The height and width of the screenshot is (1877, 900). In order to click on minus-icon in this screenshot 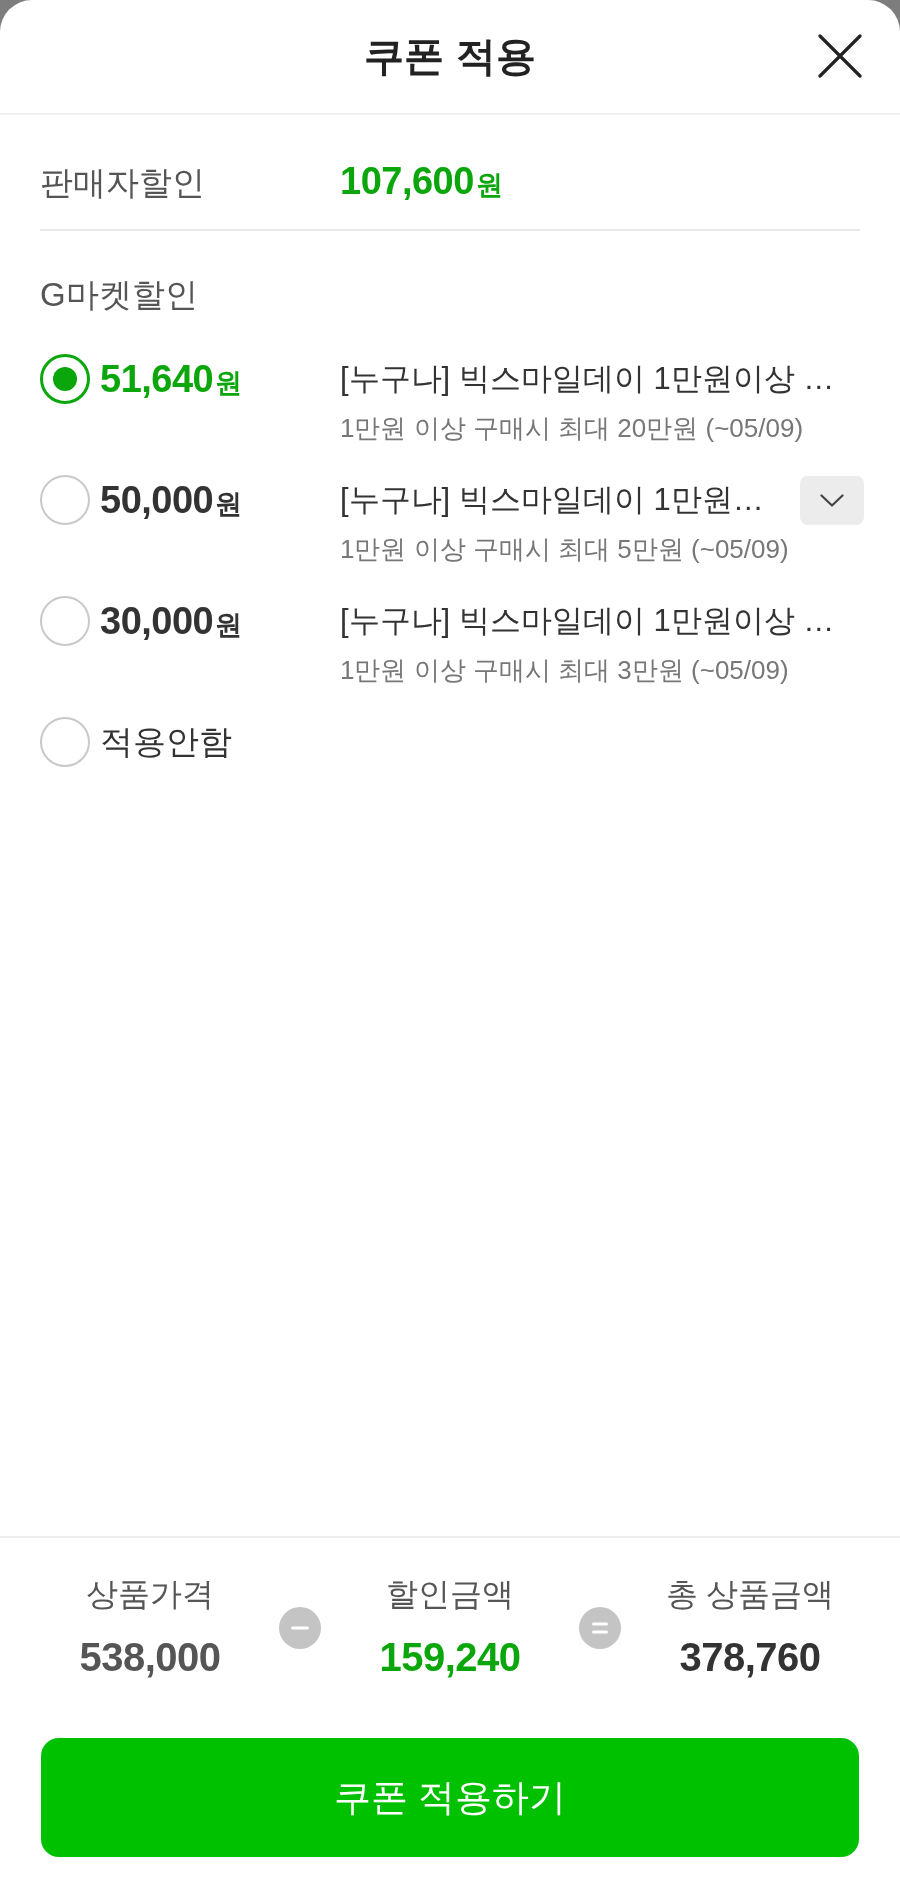, I will do `click(300, 1627)`.